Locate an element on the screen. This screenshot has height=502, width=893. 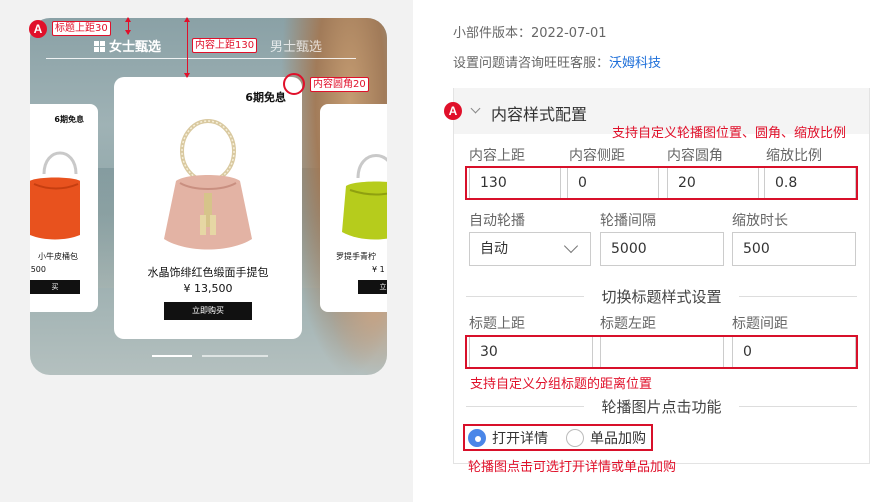
grid-icon is located at coordinates (99, 46).